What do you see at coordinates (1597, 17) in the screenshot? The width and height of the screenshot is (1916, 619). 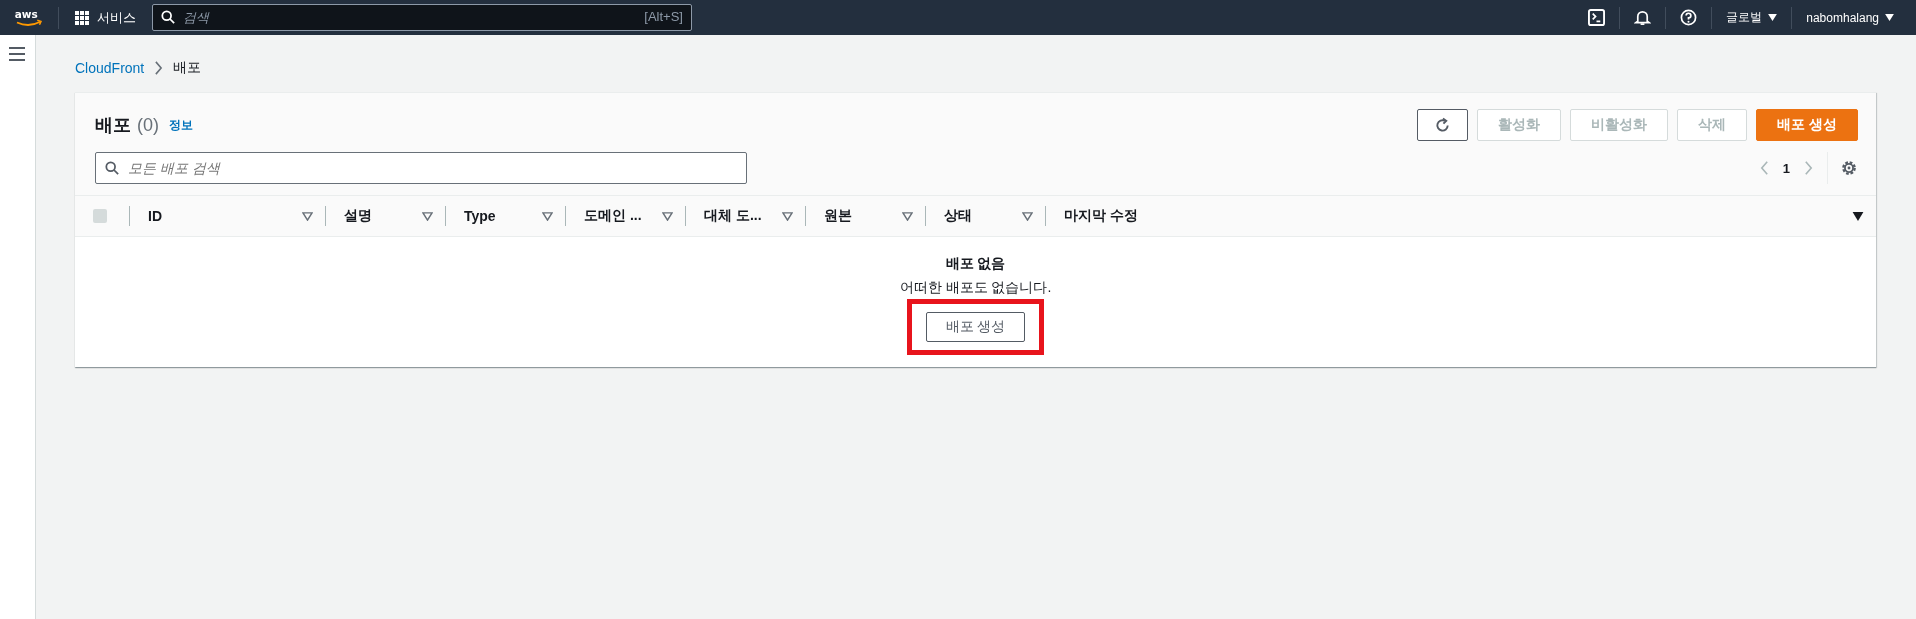 I see `terminal-icon` at bounding box center [1597, 17].